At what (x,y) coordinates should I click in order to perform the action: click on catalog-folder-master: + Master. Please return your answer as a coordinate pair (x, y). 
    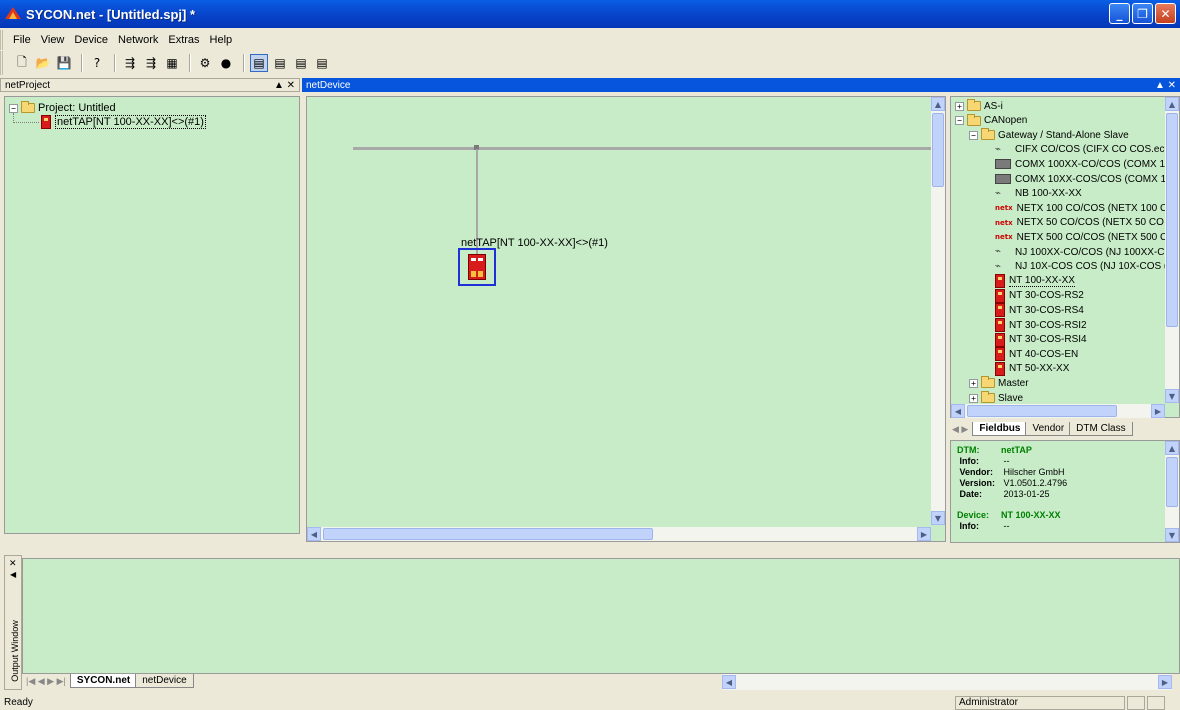
    Looking at the image, I should click on (999, 383).